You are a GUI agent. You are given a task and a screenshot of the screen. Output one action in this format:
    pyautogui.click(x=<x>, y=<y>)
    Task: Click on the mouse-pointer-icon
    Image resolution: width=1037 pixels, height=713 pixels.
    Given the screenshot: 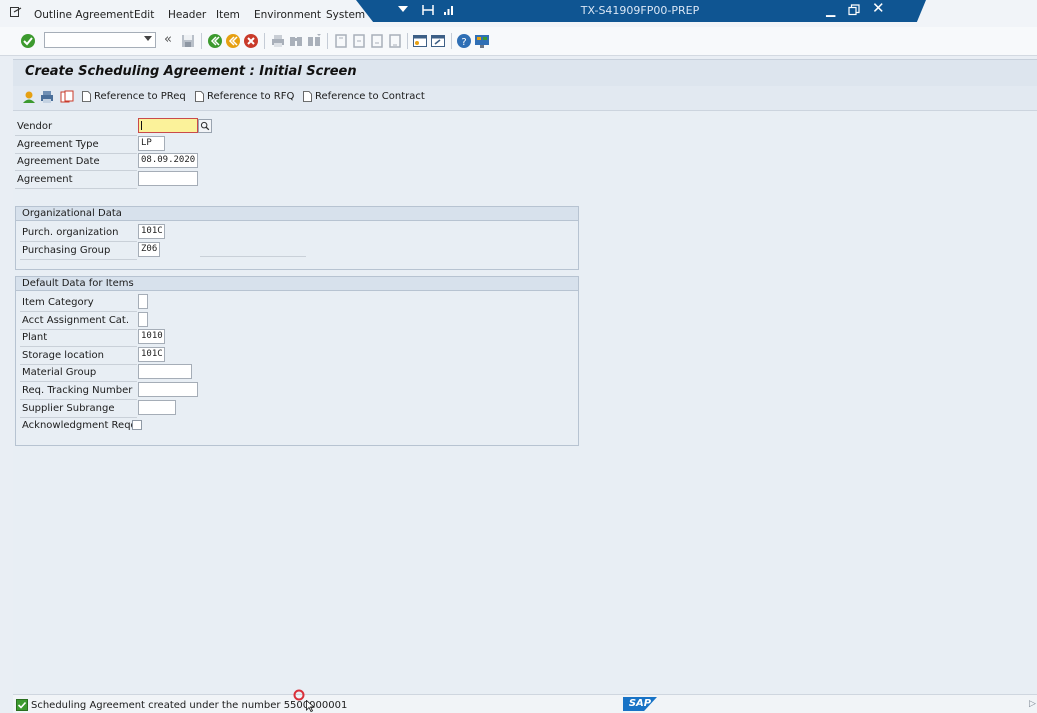 What is the action you would take?
    pyautogui.click(x=310, y=706)
    